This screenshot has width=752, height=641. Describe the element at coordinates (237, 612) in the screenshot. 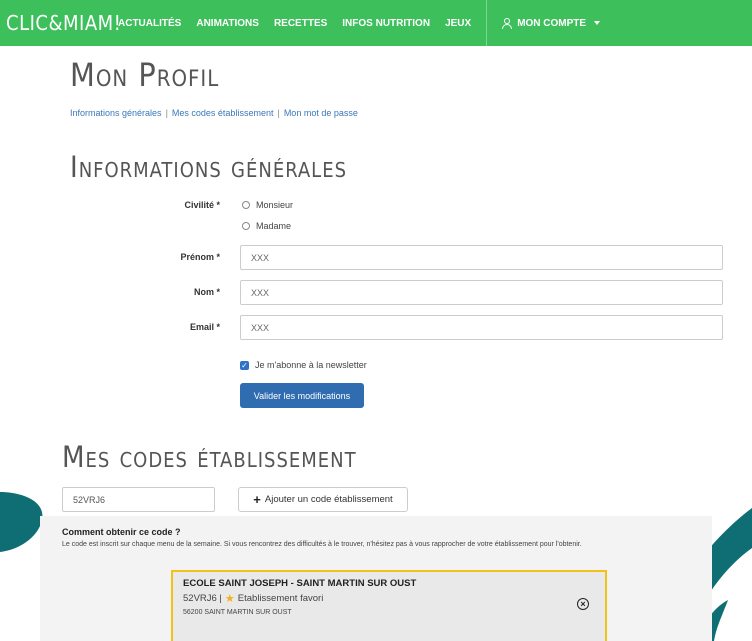

I see `establishment-address: 56200 SAINT MARTIN SUR OUST` at that location.